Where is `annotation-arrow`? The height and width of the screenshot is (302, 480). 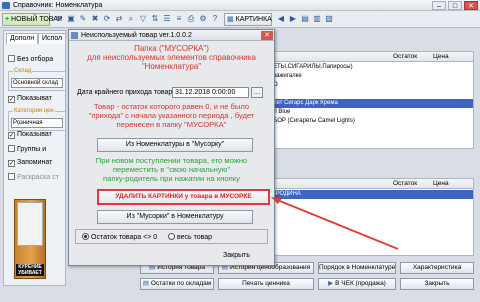 annotation-arrow is located at coordinates (335, 223).